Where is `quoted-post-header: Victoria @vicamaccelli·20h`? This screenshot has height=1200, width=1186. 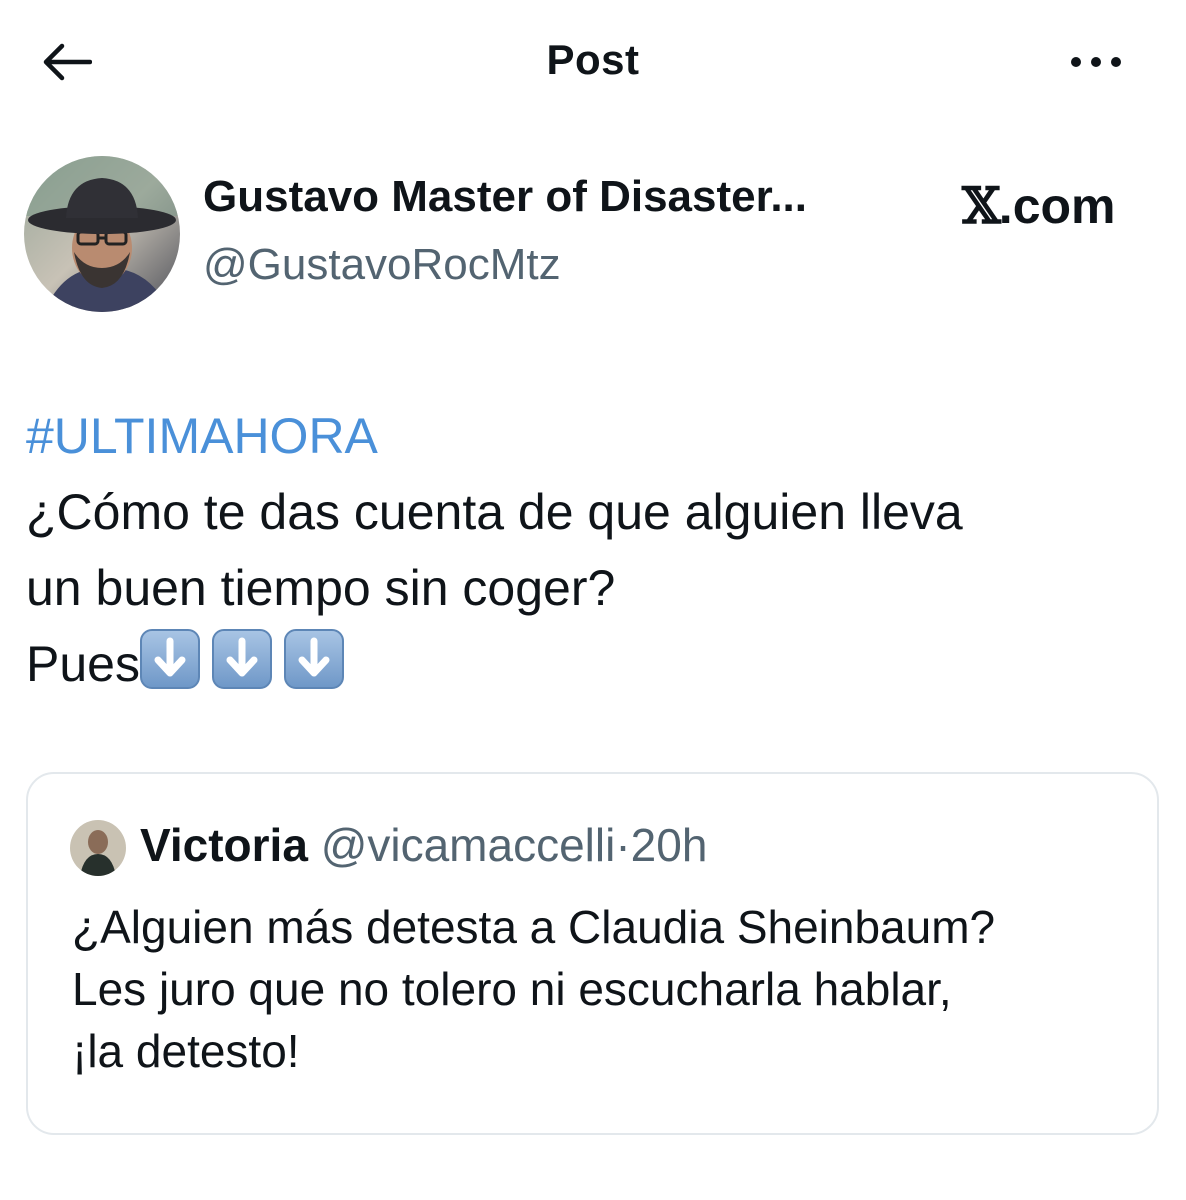
quoted-post-header: Victoria @vicamaccelli·20h is located at coordinates (423, 845).